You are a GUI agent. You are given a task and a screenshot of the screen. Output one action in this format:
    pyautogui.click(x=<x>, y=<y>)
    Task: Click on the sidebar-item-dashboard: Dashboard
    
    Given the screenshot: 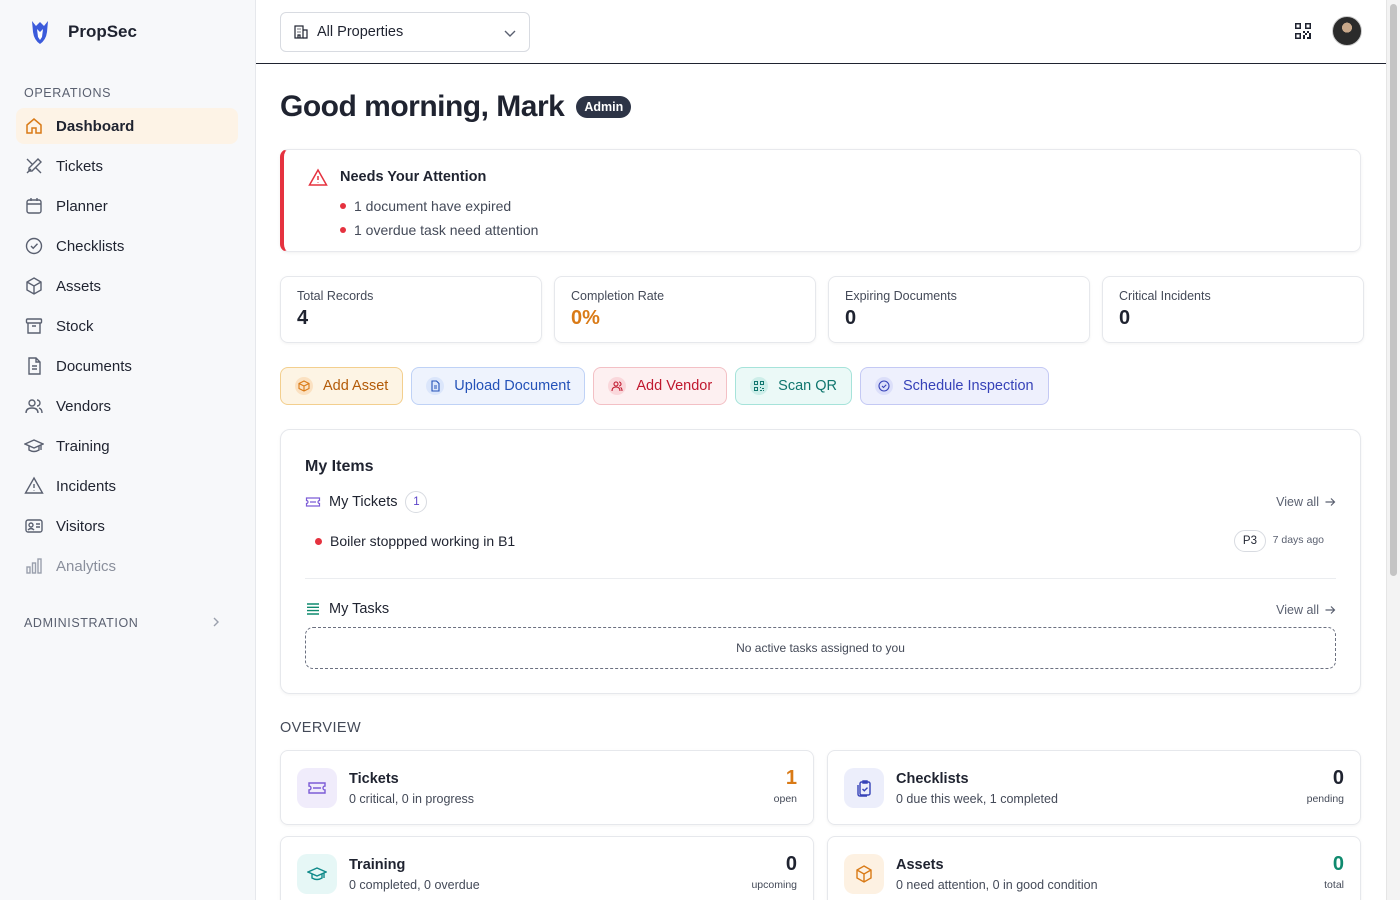 What is the action you would take?
    pyautogui.click(x=127, y=126)
    